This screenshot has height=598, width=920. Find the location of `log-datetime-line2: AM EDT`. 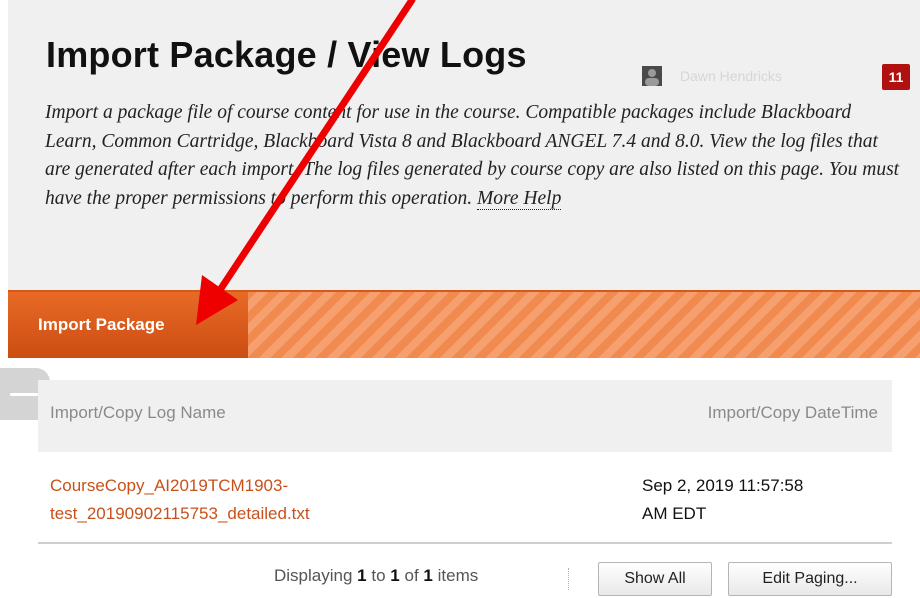

log-datetime-line2: AM EDT is located at coordinates (674, 513).